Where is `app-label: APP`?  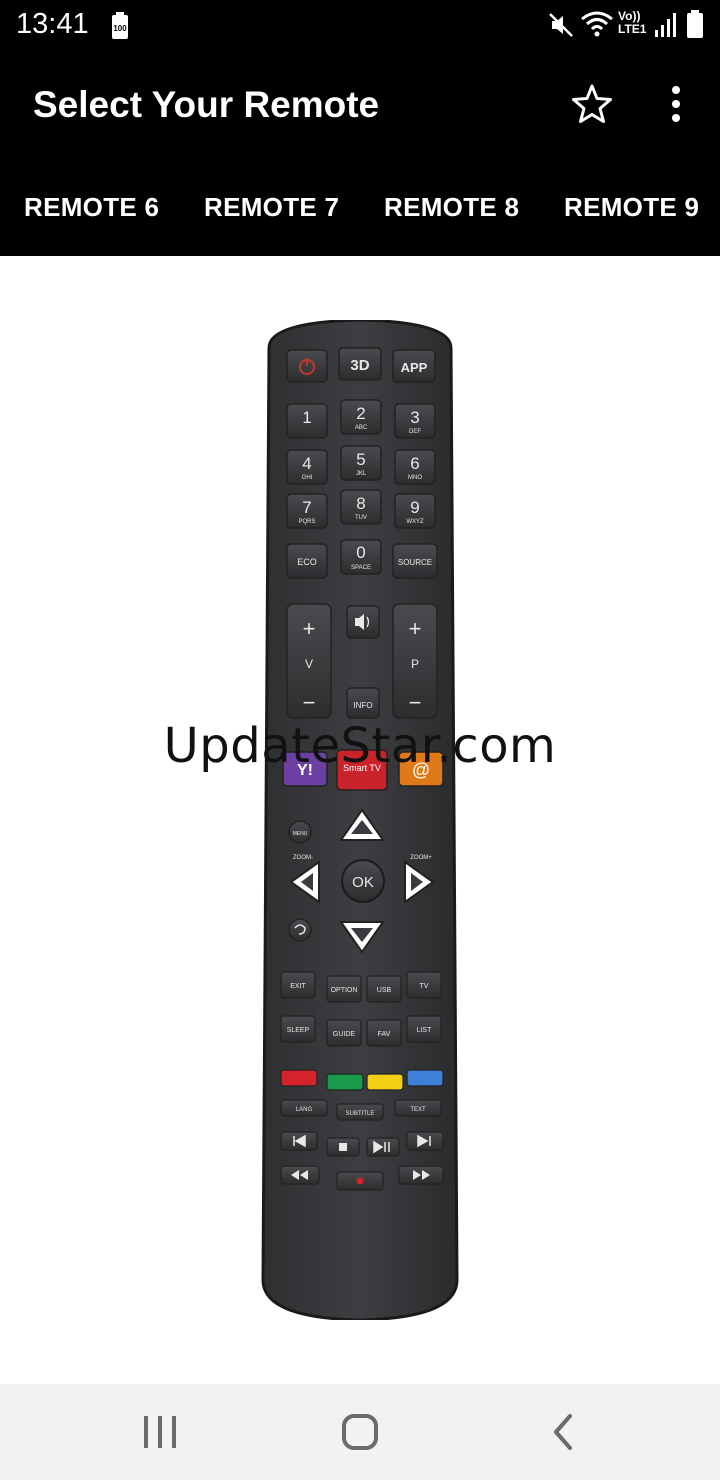
app-label: APP is located at coordinates (414, 367).